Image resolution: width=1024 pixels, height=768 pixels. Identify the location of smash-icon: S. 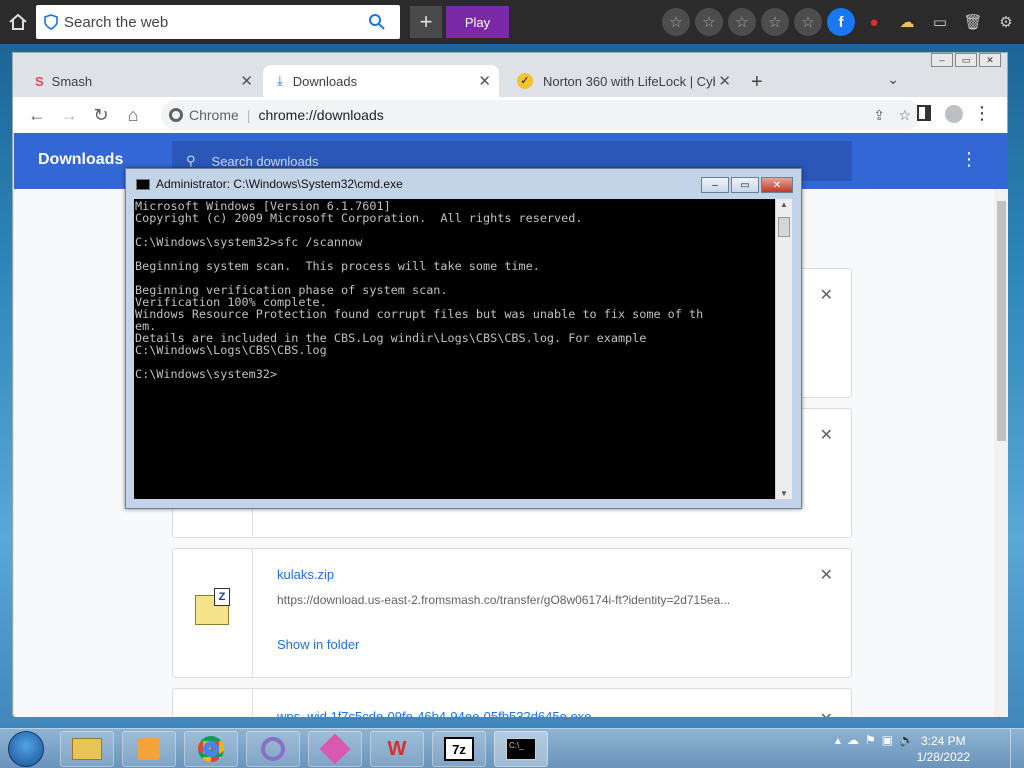
(39, 81).